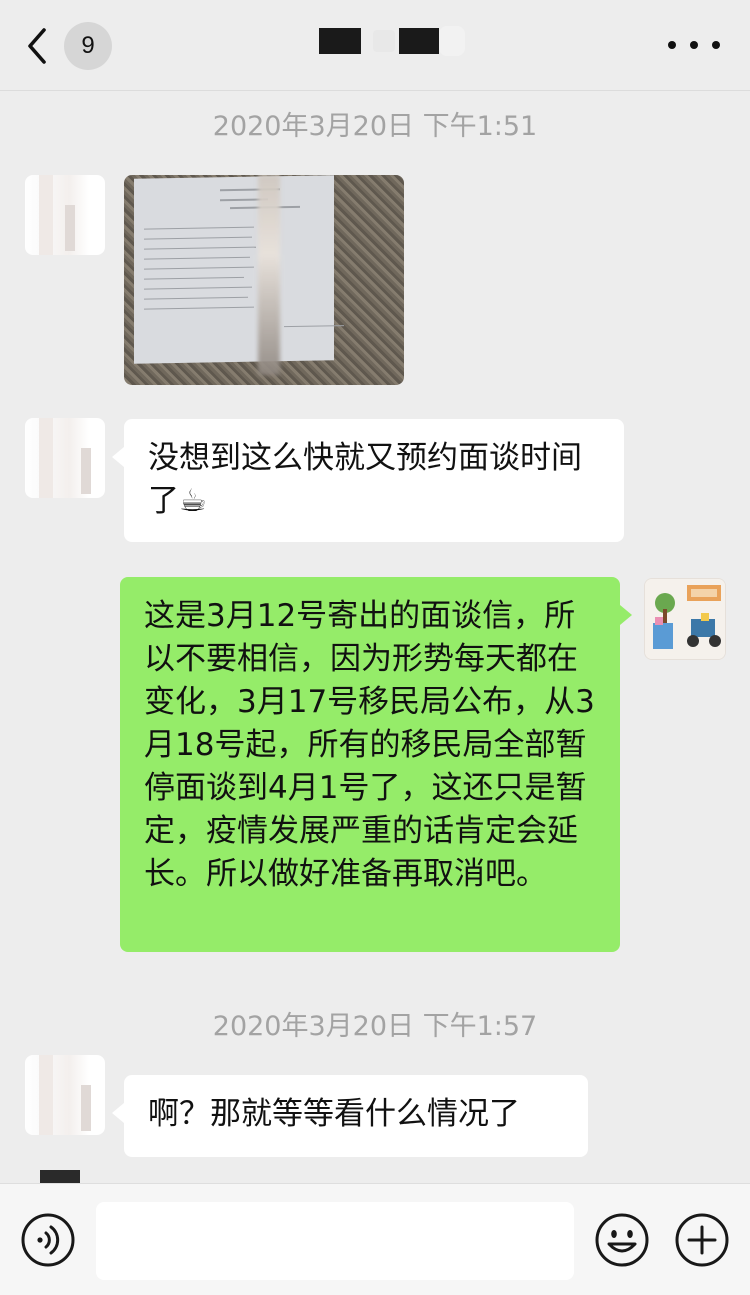  I want to click on more-dots-icon, so click(672, 45).